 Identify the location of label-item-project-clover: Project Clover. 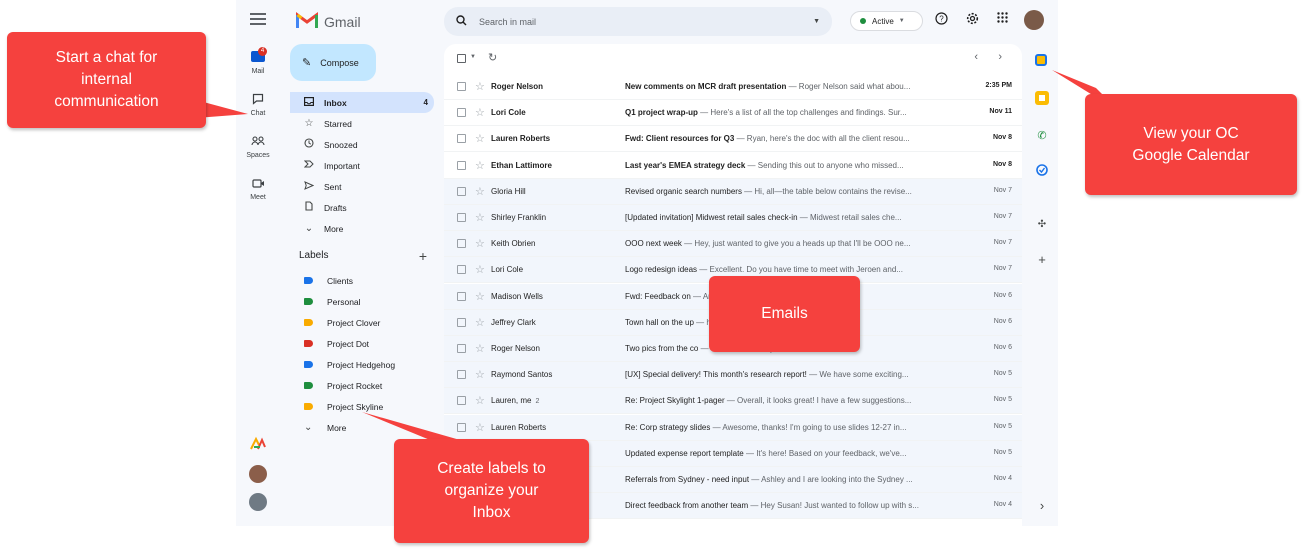
(362, 322).